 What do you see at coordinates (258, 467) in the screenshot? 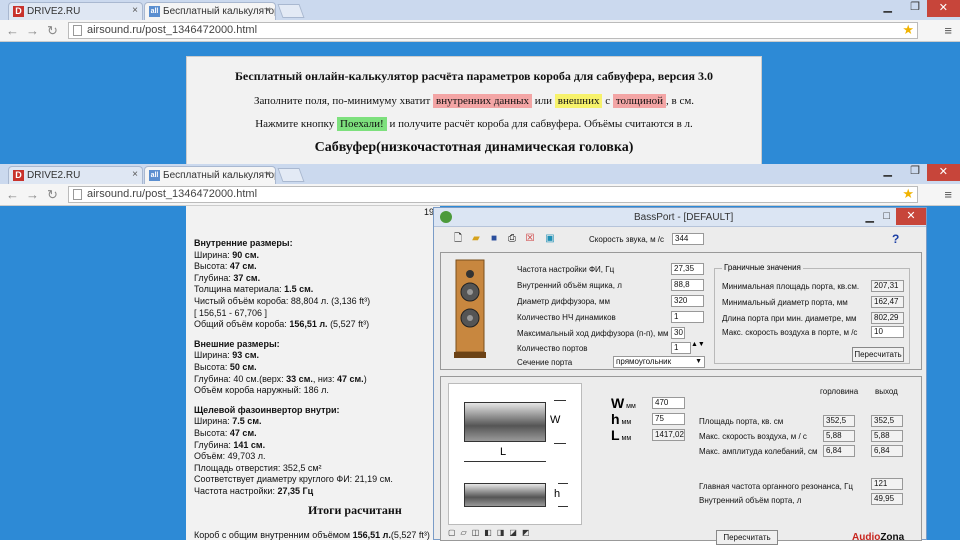
I see `port-area: Площадь отверстия: 352,5 см²` at bounding box center [258, 467].